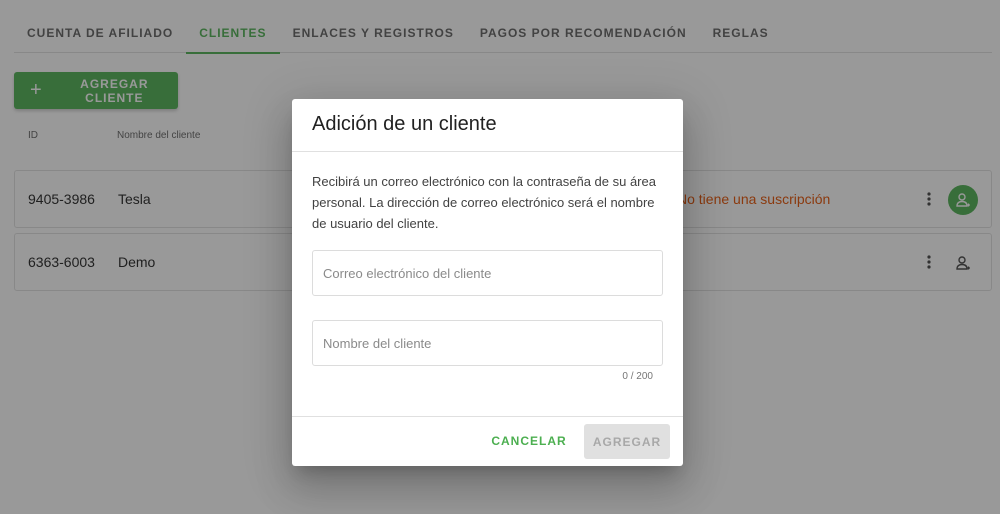  I want to click on client-name-input, so click(487, 343).